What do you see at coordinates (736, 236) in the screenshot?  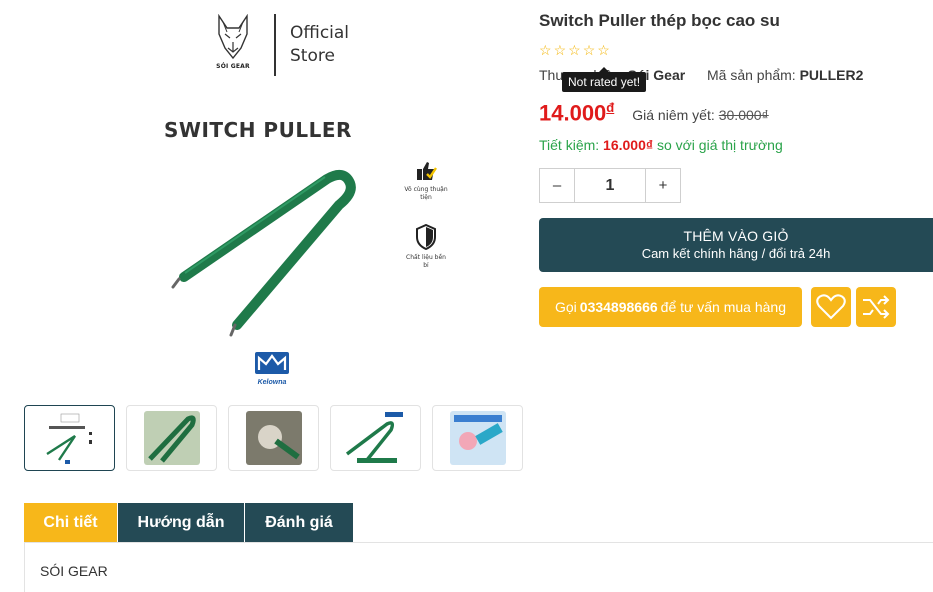 I see `add-to-cart-label: THÊM VÀO GIỎ` at bounding box center [736, 236].